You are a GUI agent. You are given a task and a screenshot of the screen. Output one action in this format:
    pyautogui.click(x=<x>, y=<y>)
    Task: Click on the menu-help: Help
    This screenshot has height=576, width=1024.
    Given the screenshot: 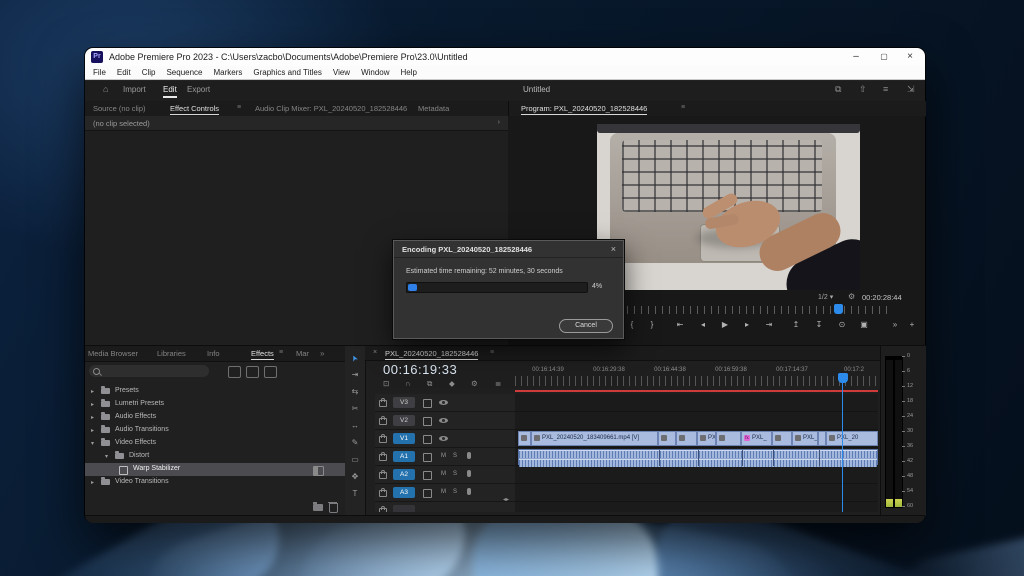 What is the action you would take?
    pyautogui.click(x=409, y=72)
    